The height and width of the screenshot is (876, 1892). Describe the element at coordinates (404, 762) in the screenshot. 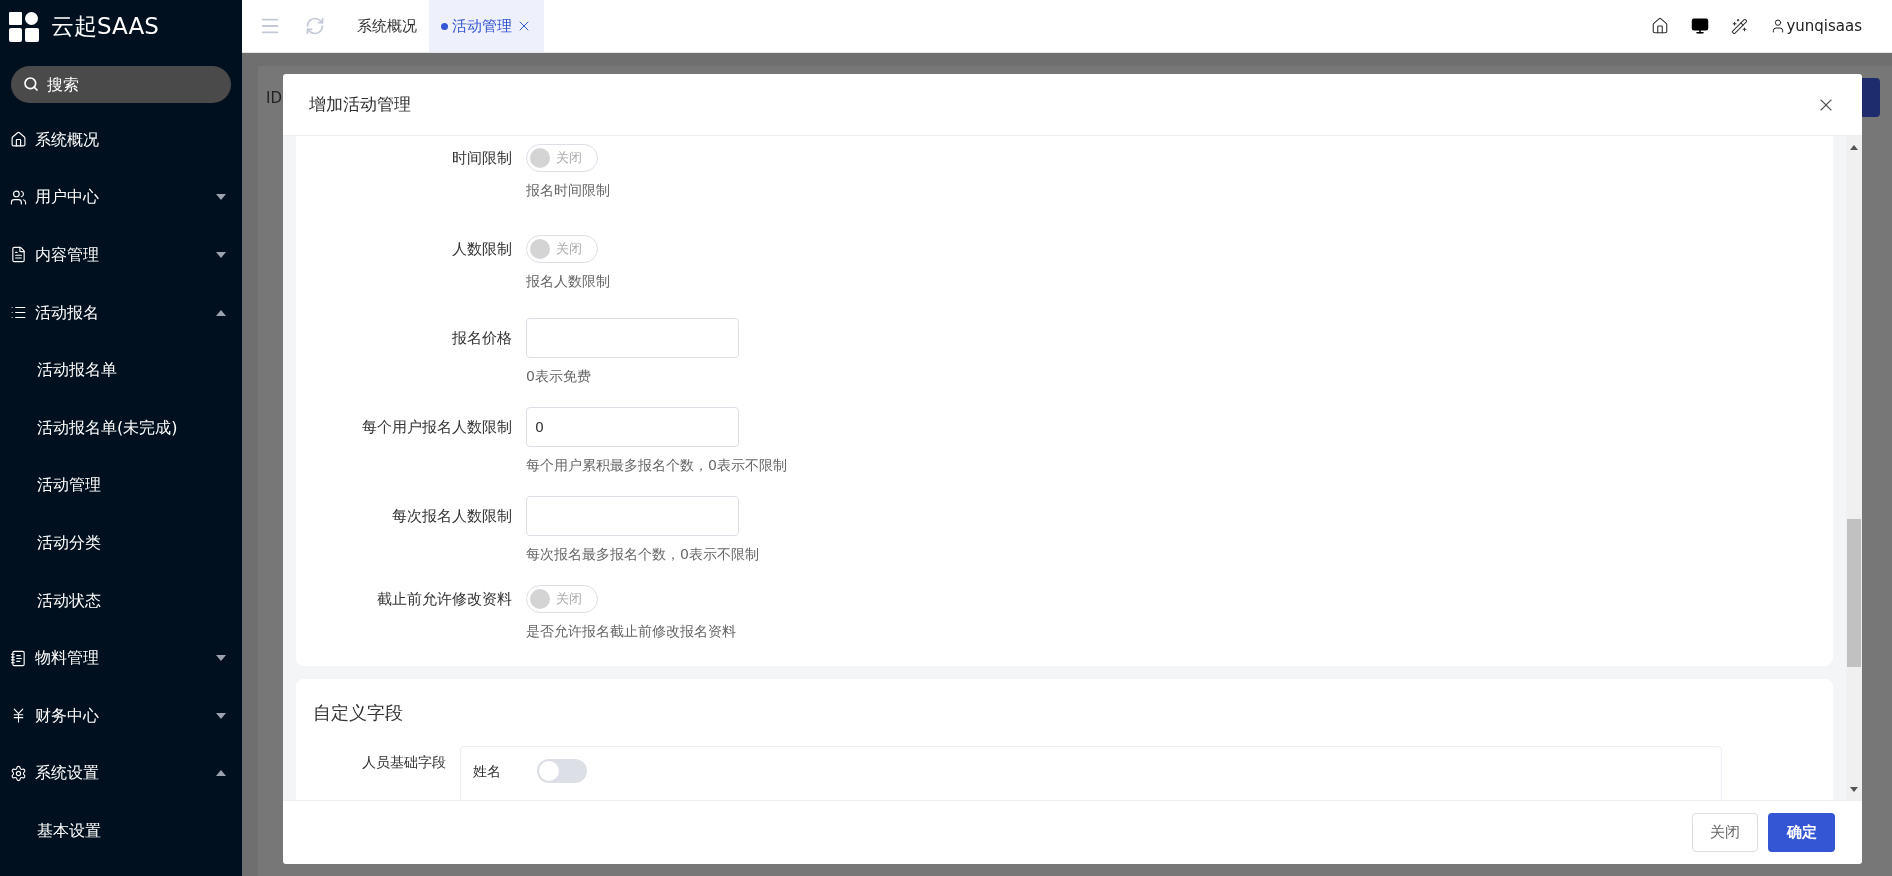

I see `field-label: 人员基础字段` at that location.